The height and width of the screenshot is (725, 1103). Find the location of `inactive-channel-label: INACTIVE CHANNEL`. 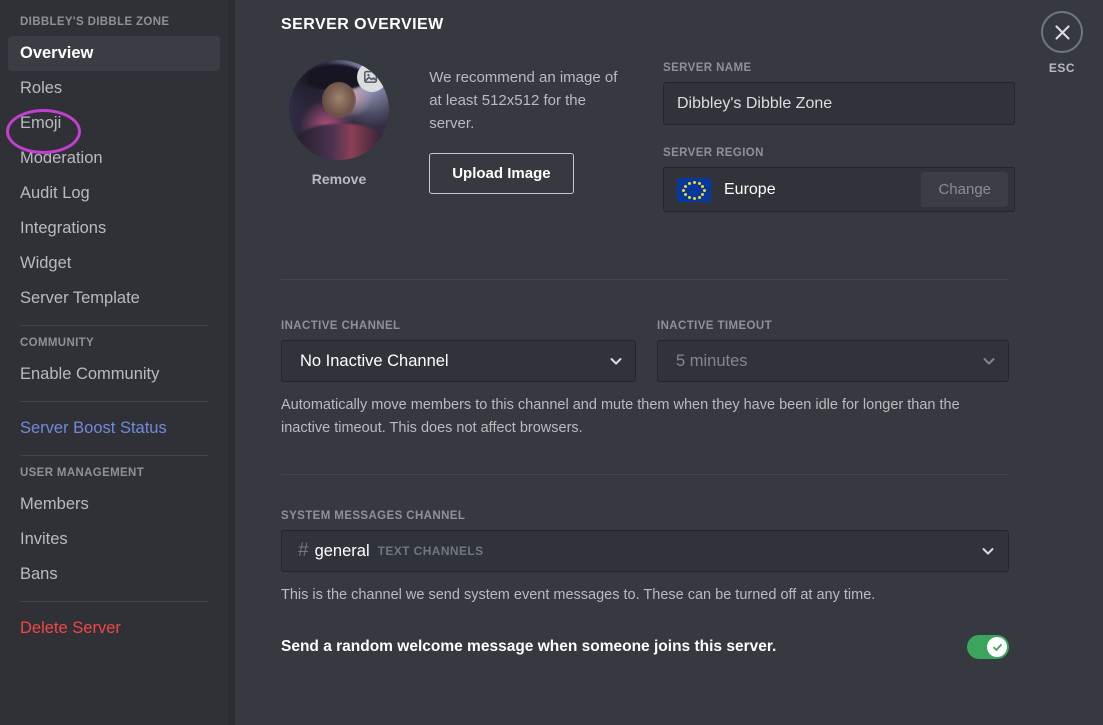

inactive-channel-label: INACTIVE CHANNEL is located at coordinates (341, 326).